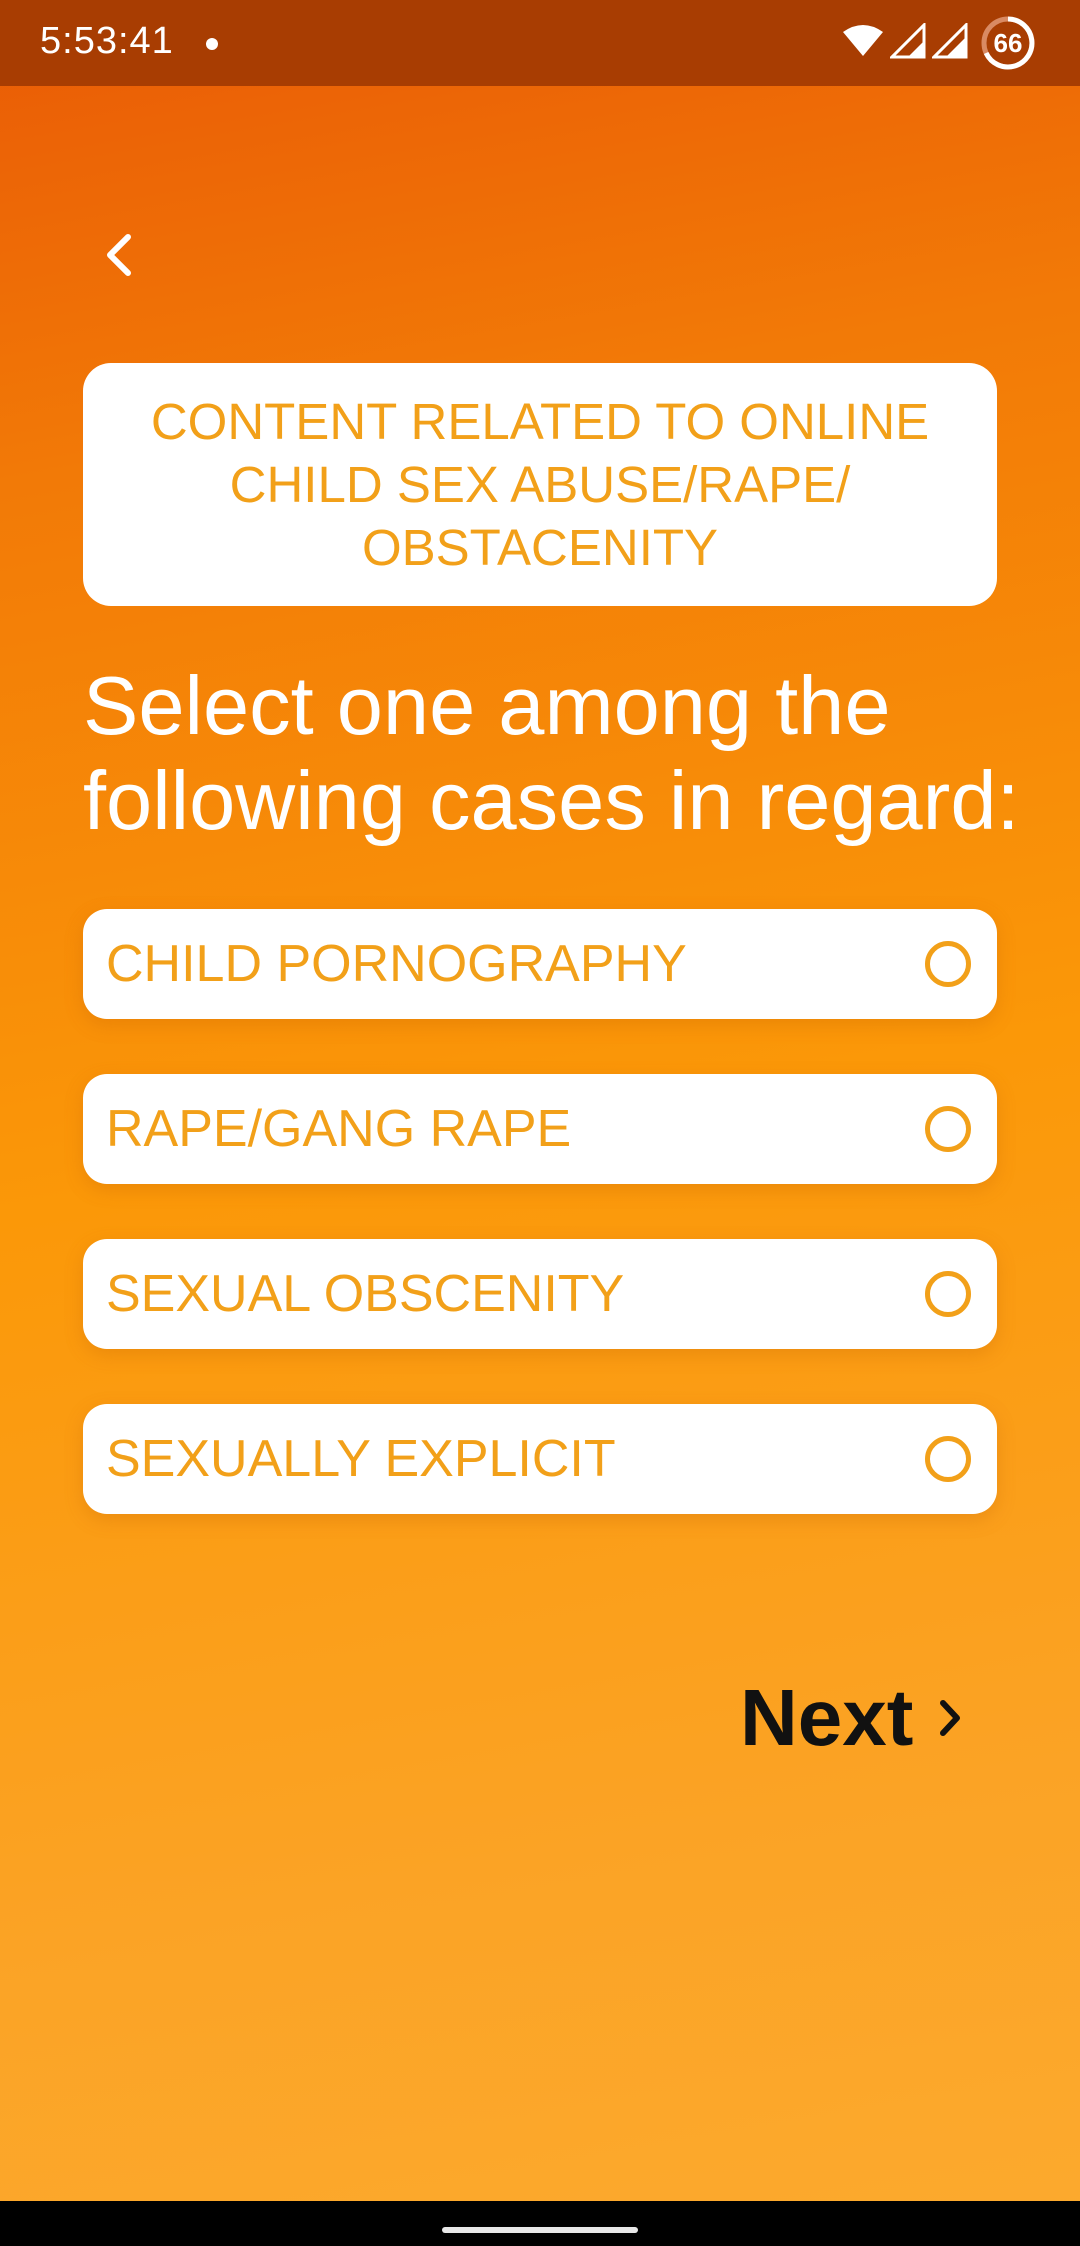 The image size is (1080, 2246). I want to click on option-label: RAPE/GANG RAPE, so click(339, 1129).